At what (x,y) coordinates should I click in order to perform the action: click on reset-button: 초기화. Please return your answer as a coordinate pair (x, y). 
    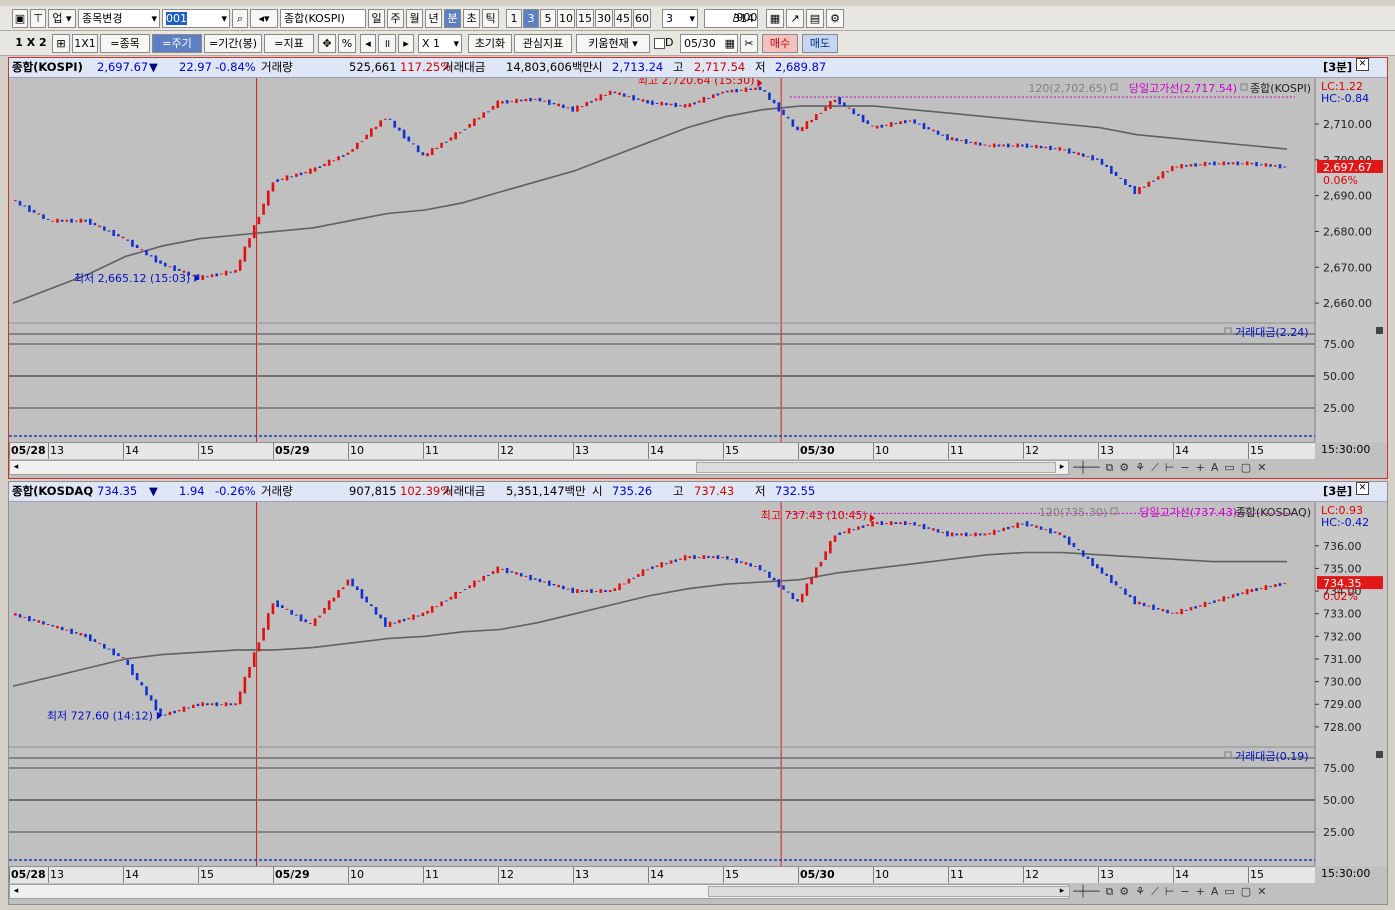
    Looking at the image, I should click on (490, 43).